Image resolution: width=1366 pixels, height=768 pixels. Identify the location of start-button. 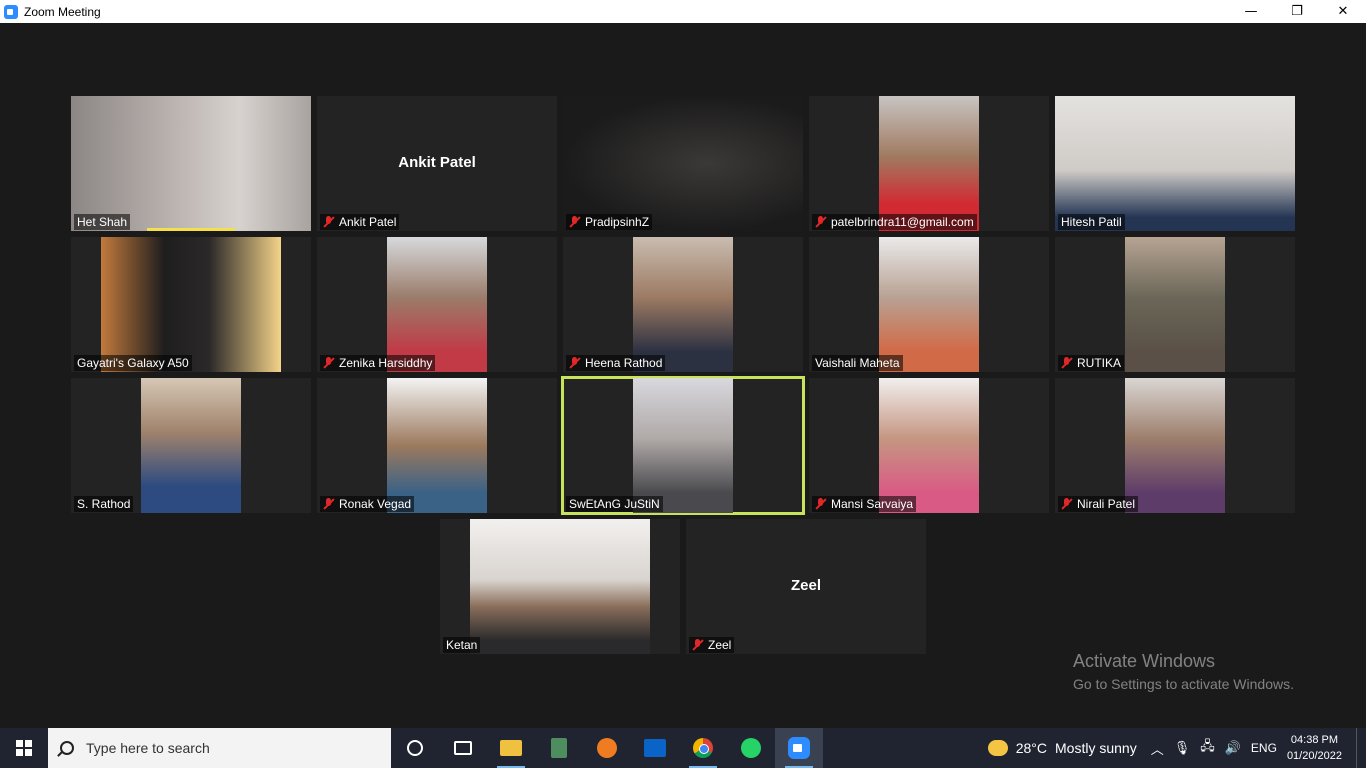
(24, 748).